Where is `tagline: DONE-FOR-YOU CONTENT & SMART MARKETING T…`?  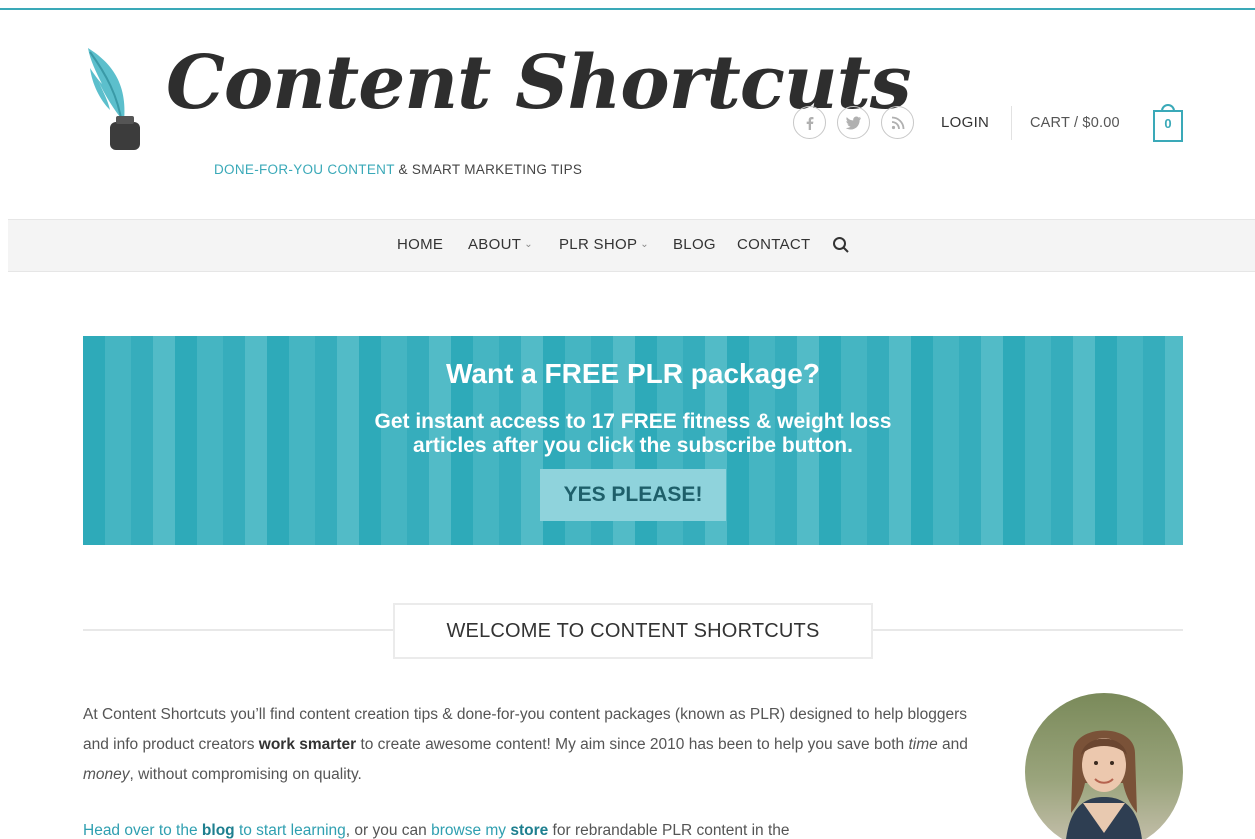
tagline: DONE-FOR-YOU CONTENT & SMART MARKETING T… is located at coordinates (398, 169).